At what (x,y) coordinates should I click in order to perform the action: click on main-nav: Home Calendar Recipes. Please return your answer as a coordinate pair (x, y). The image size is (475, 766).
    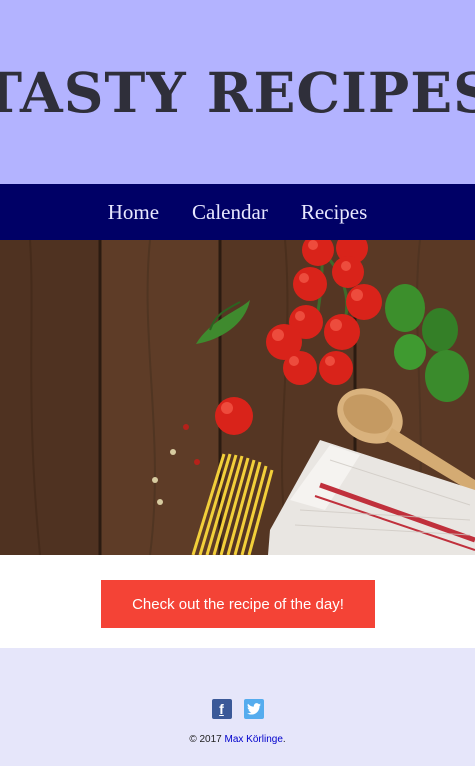
    Looking at the image, I should click on (237, 212).